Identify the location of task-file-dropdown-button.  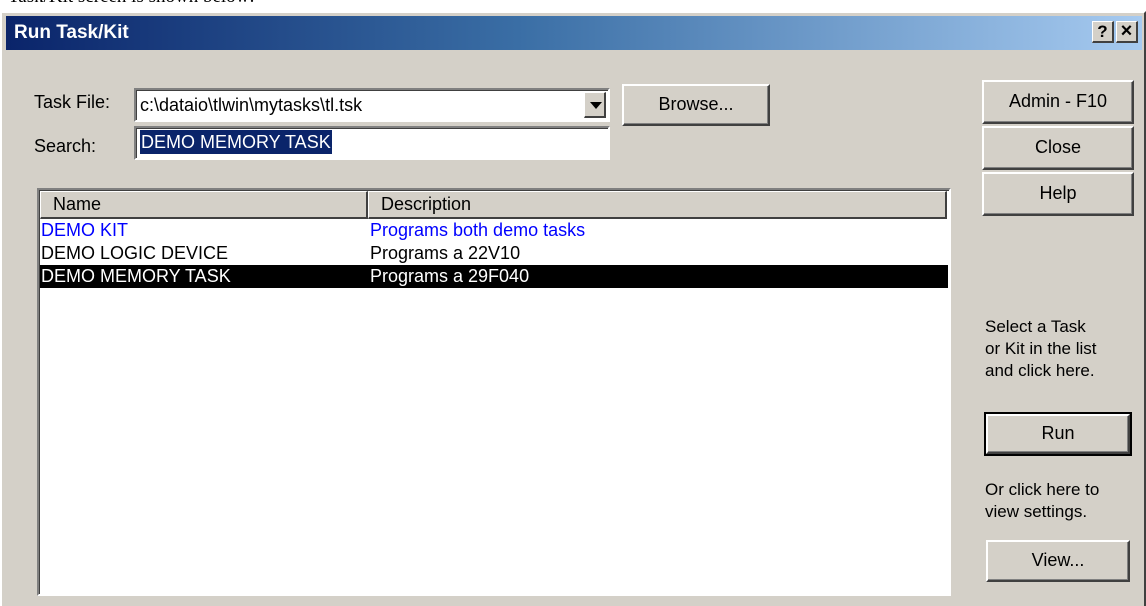
(595, 105).